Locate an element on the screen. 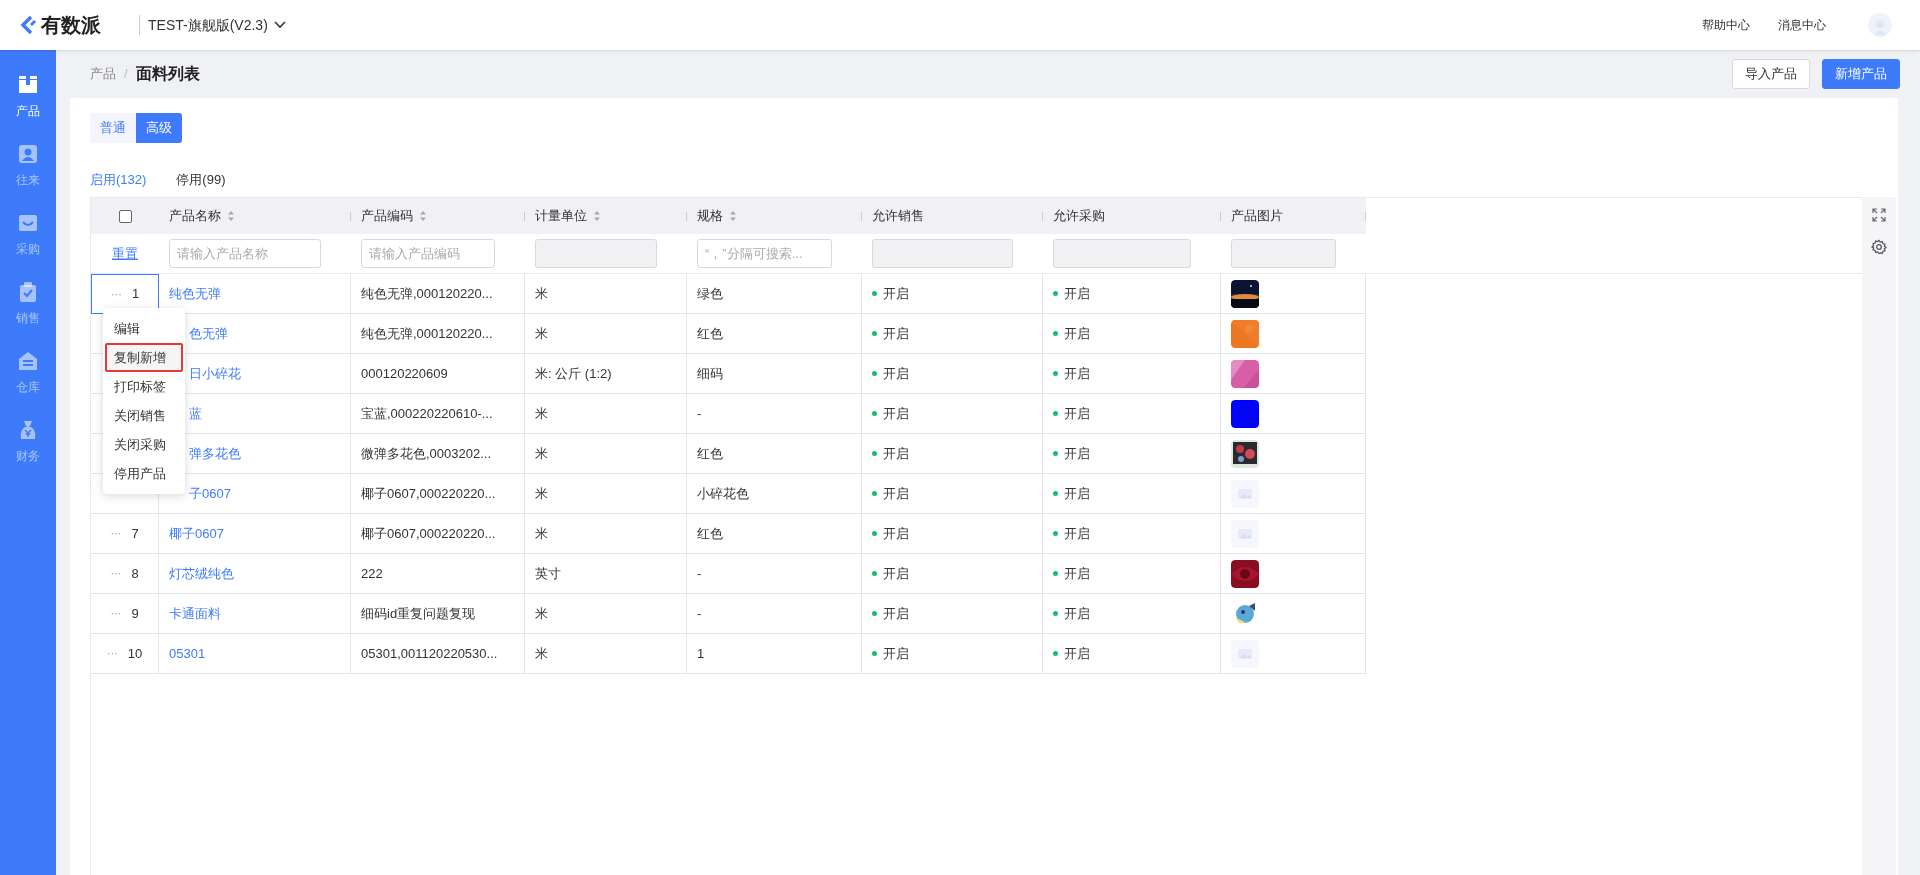  status-tab: 启用(132) is located at coordinates (118, 179).